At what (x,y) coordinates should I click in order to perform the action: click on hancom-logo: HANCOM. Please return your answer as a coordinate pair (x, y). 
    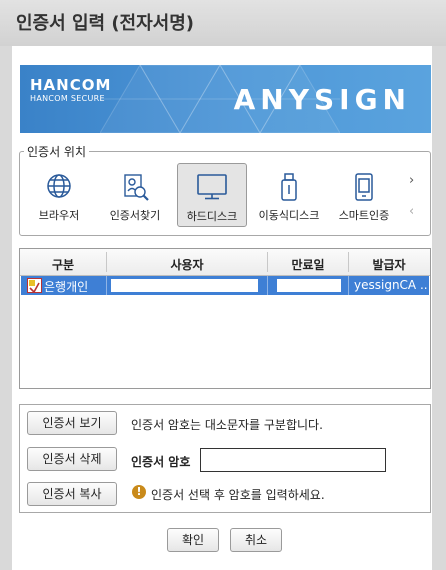
    Looking at the image, I should click on (71, 85).